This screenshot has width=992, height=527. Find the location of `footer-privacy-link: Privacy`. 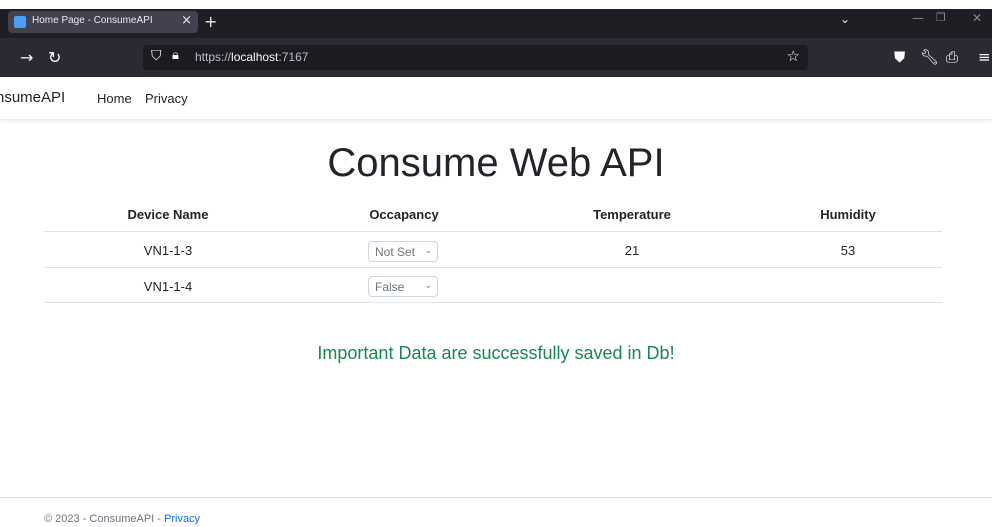

footer-privacy-link: Privacy is located at coordinates (182, 519).